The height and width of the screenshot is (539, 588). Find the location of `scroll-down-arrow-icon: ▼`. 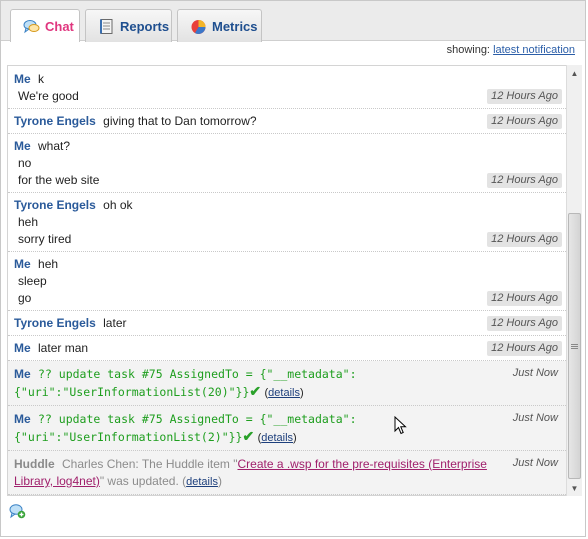

scroll-down-arrow-icon: ▼ is located at coordinates (574, 488).